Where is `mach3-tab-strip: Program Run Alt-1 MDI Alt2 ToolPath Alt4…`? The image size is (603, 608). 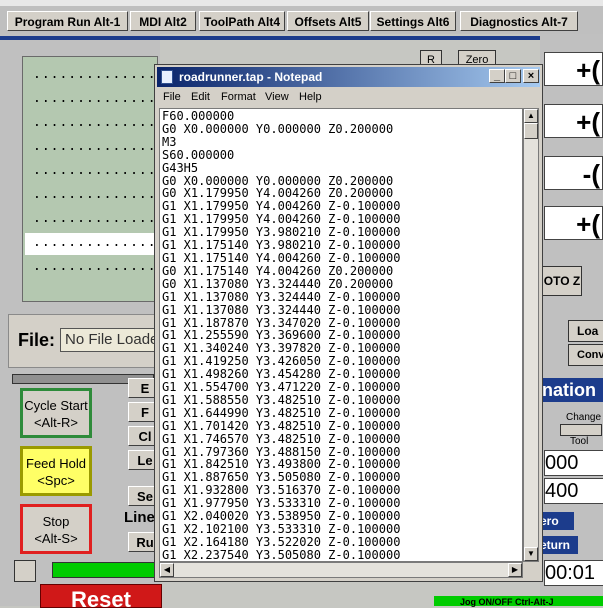
mach3-tab-strip: Program Run Alt-1 MDI Alt2 ToolPath Alt4… is located at coordinates (301, 17).